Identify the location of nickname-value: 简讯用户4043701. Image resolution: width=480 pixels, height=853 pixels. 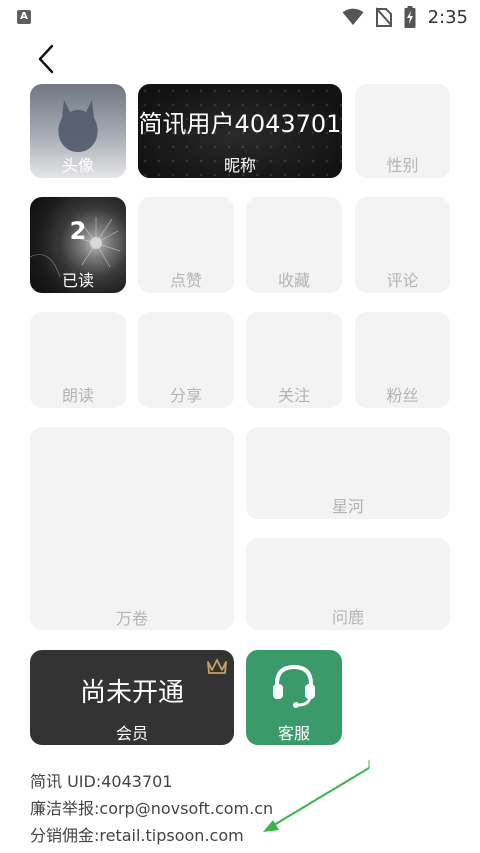
(240, 124).